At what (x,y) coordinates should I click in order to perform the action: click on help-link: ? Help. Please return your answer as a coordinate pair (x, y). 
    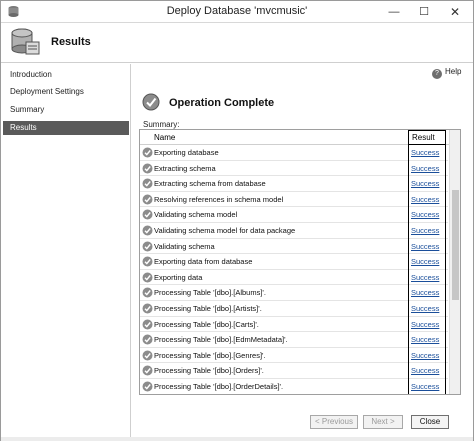
    Looking at the image, I should click on (446, 73).